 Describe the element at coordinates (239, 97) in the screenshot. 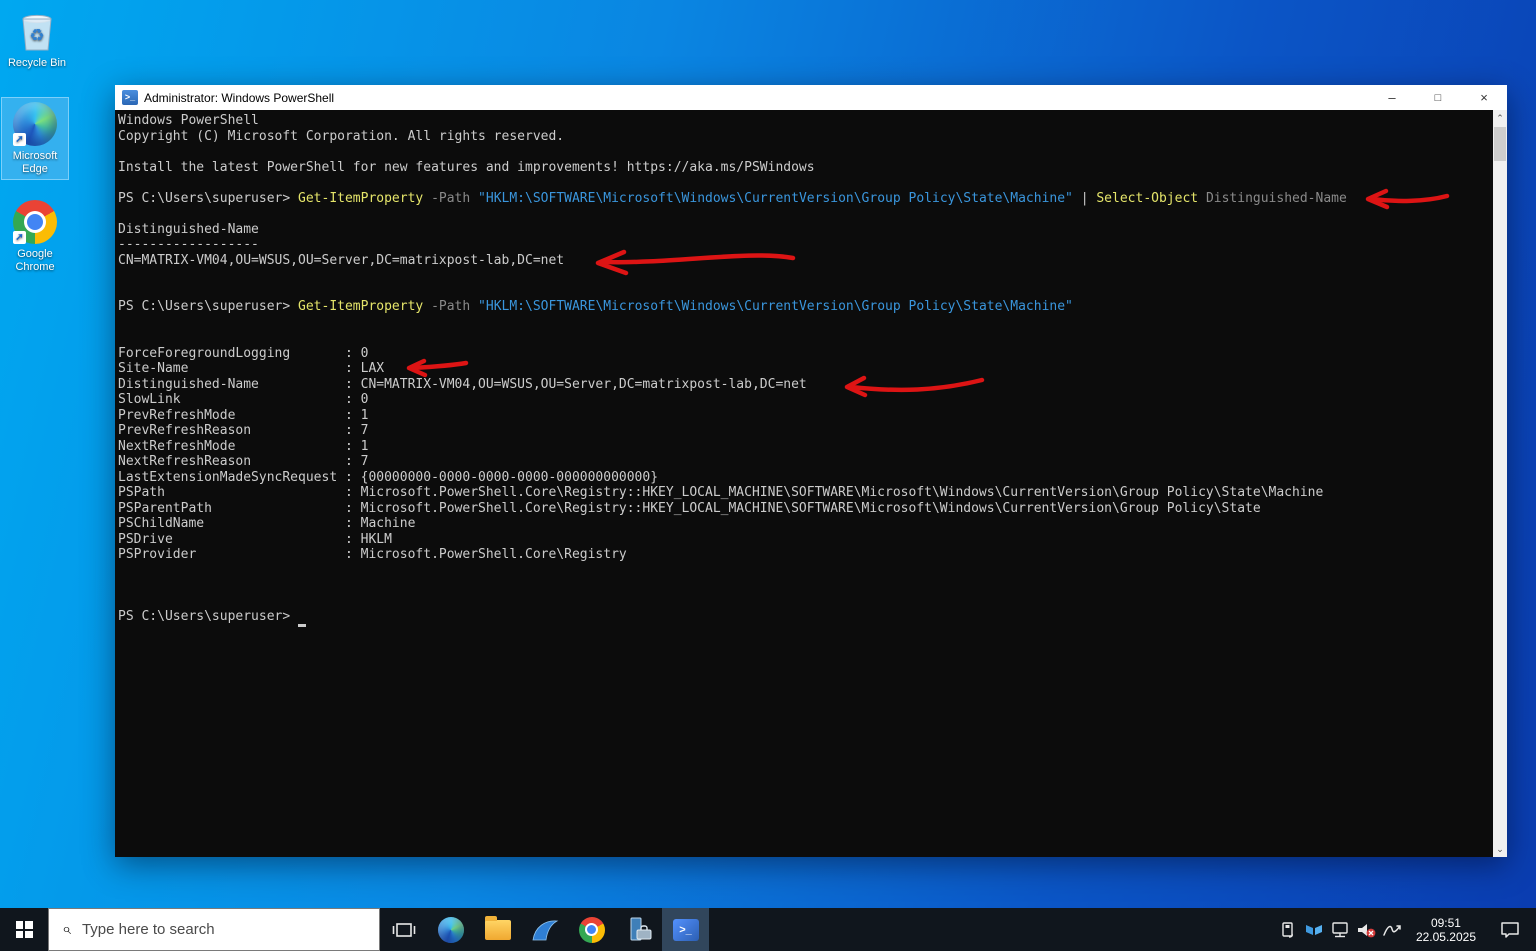

I see `window-title: Administrator: Windows PowerShell` at that location.